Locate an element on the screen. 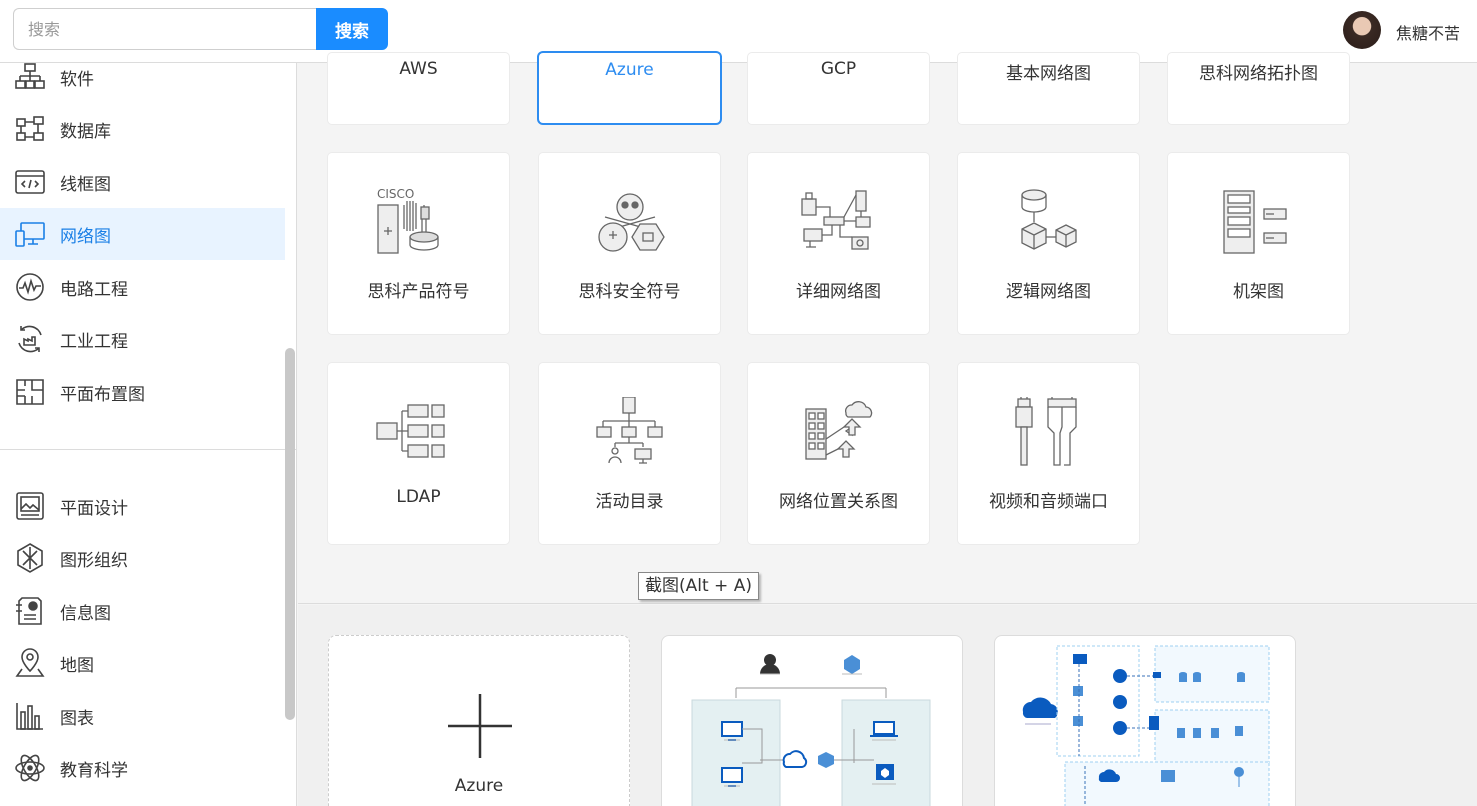 This screenshot has height=806, width=1477. card-label: 思科安全符号 is located at coordinates (629, 292).